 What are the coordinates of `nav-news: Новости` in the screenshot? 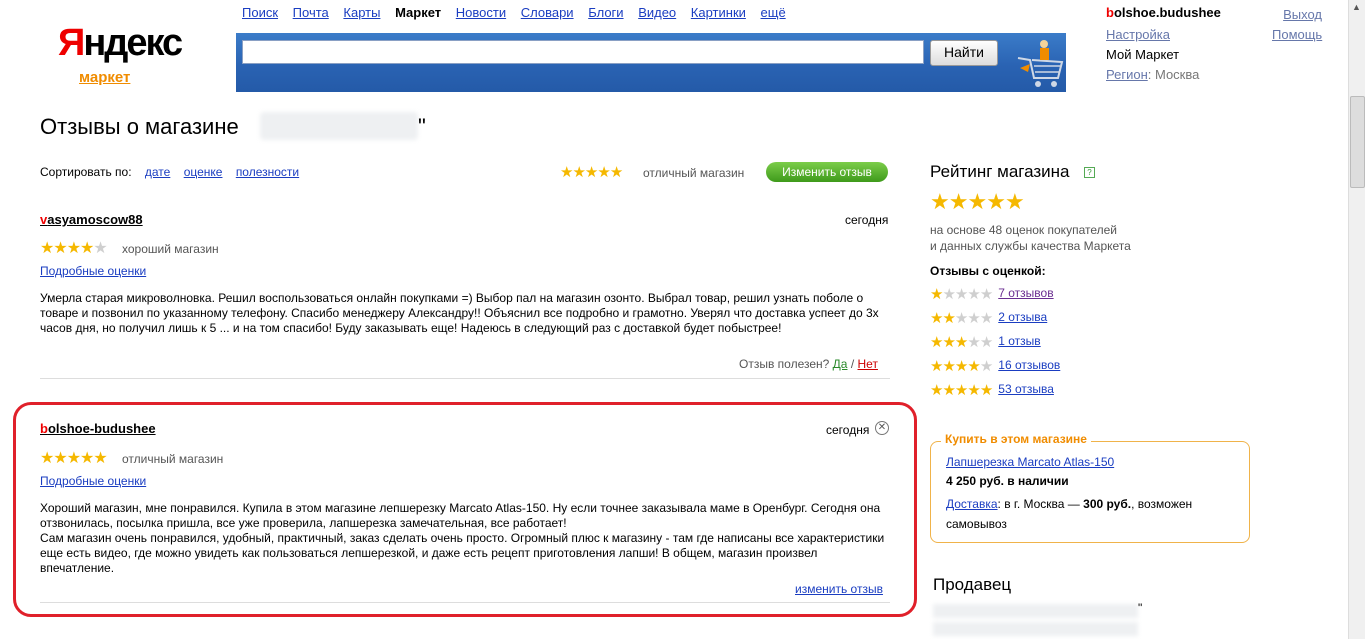 It's located at (481, 12).